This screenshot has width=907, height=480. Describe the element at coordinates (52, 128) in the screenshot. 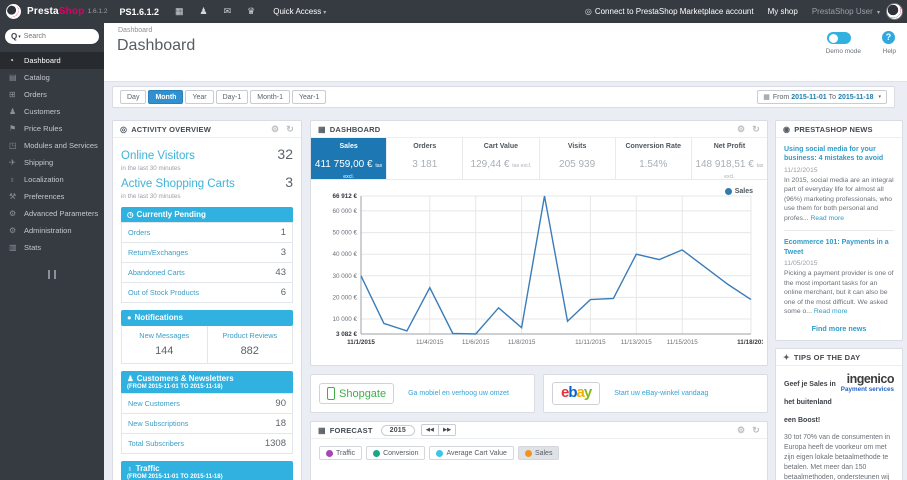

I see `sidebar-item-price-rules: ⚑ Price Rules` at that location.